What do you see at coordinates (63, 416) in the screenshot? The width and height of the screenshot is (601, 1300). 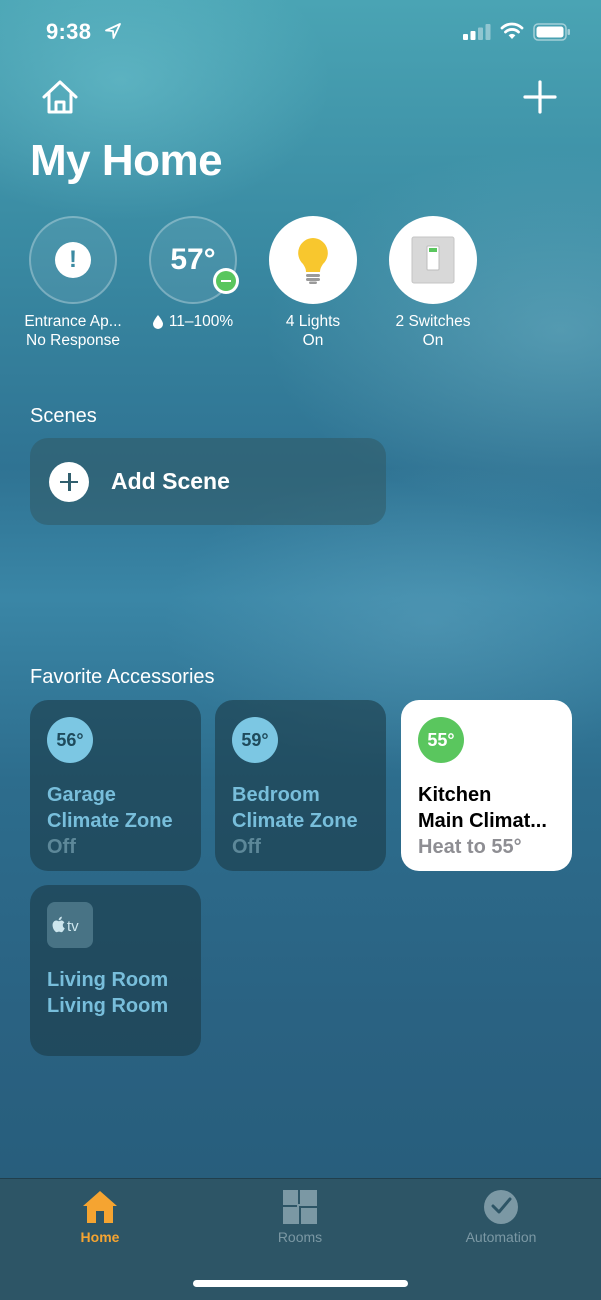 I see `scenes-title: Scenes` at bounding box center [63, 416].